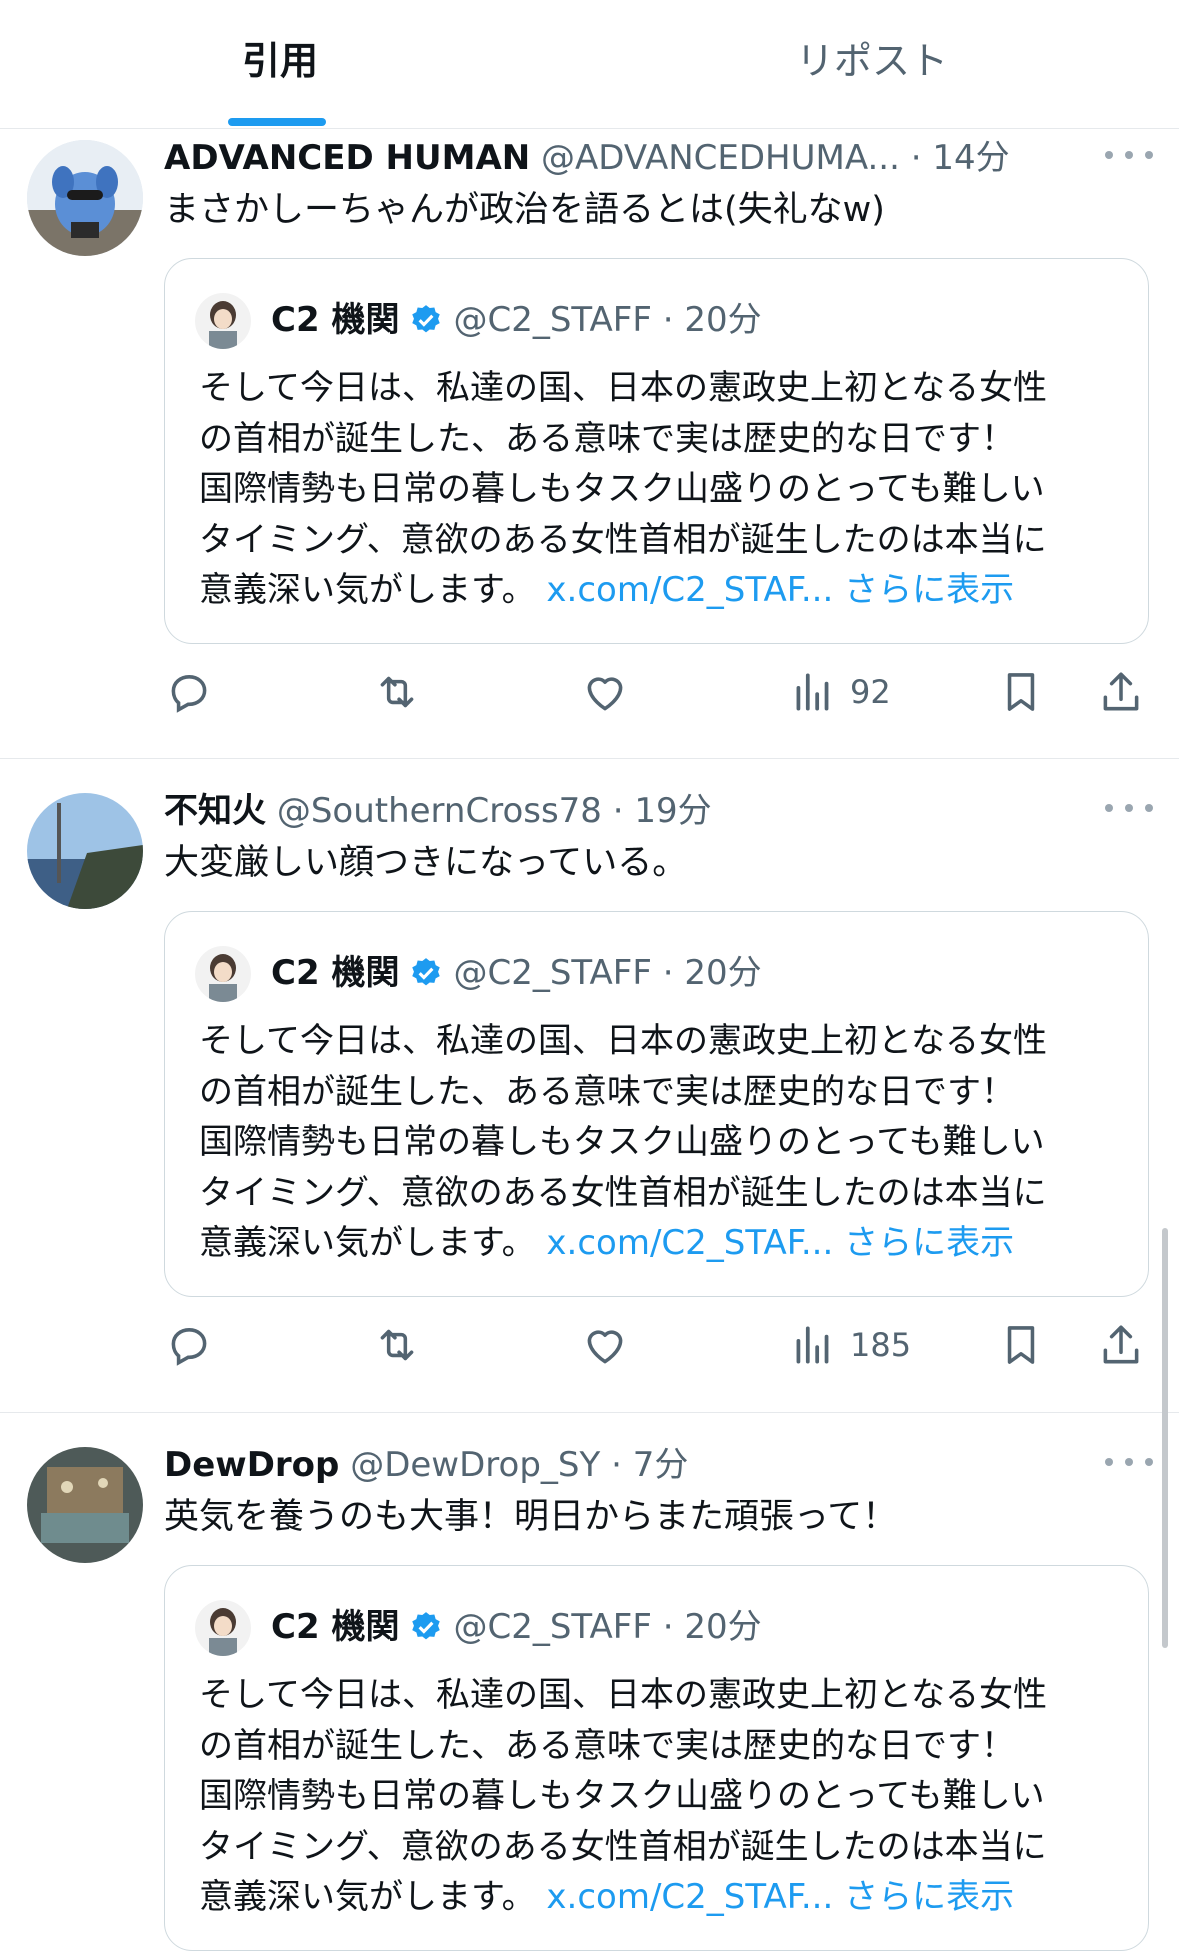  What do you see at coordinates (347, 158) in the screenshot?
I see `author-name: ADVANCED HUMAN` at bounding box center [347, 158].